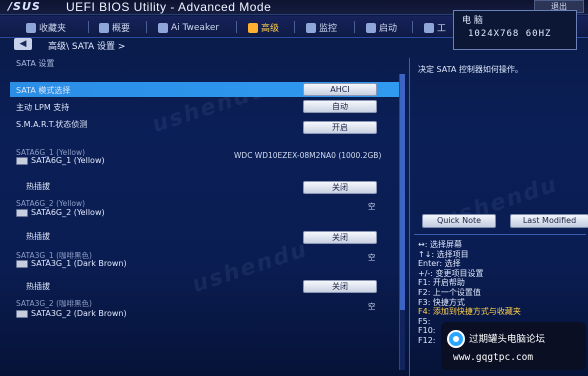 The width and height of the screenshot is (588, 376). Describe the element at coordinates (79, 313) in the screenshot. I see `port-name-text: SATA3G_2 (Dark Brown)` at that location.